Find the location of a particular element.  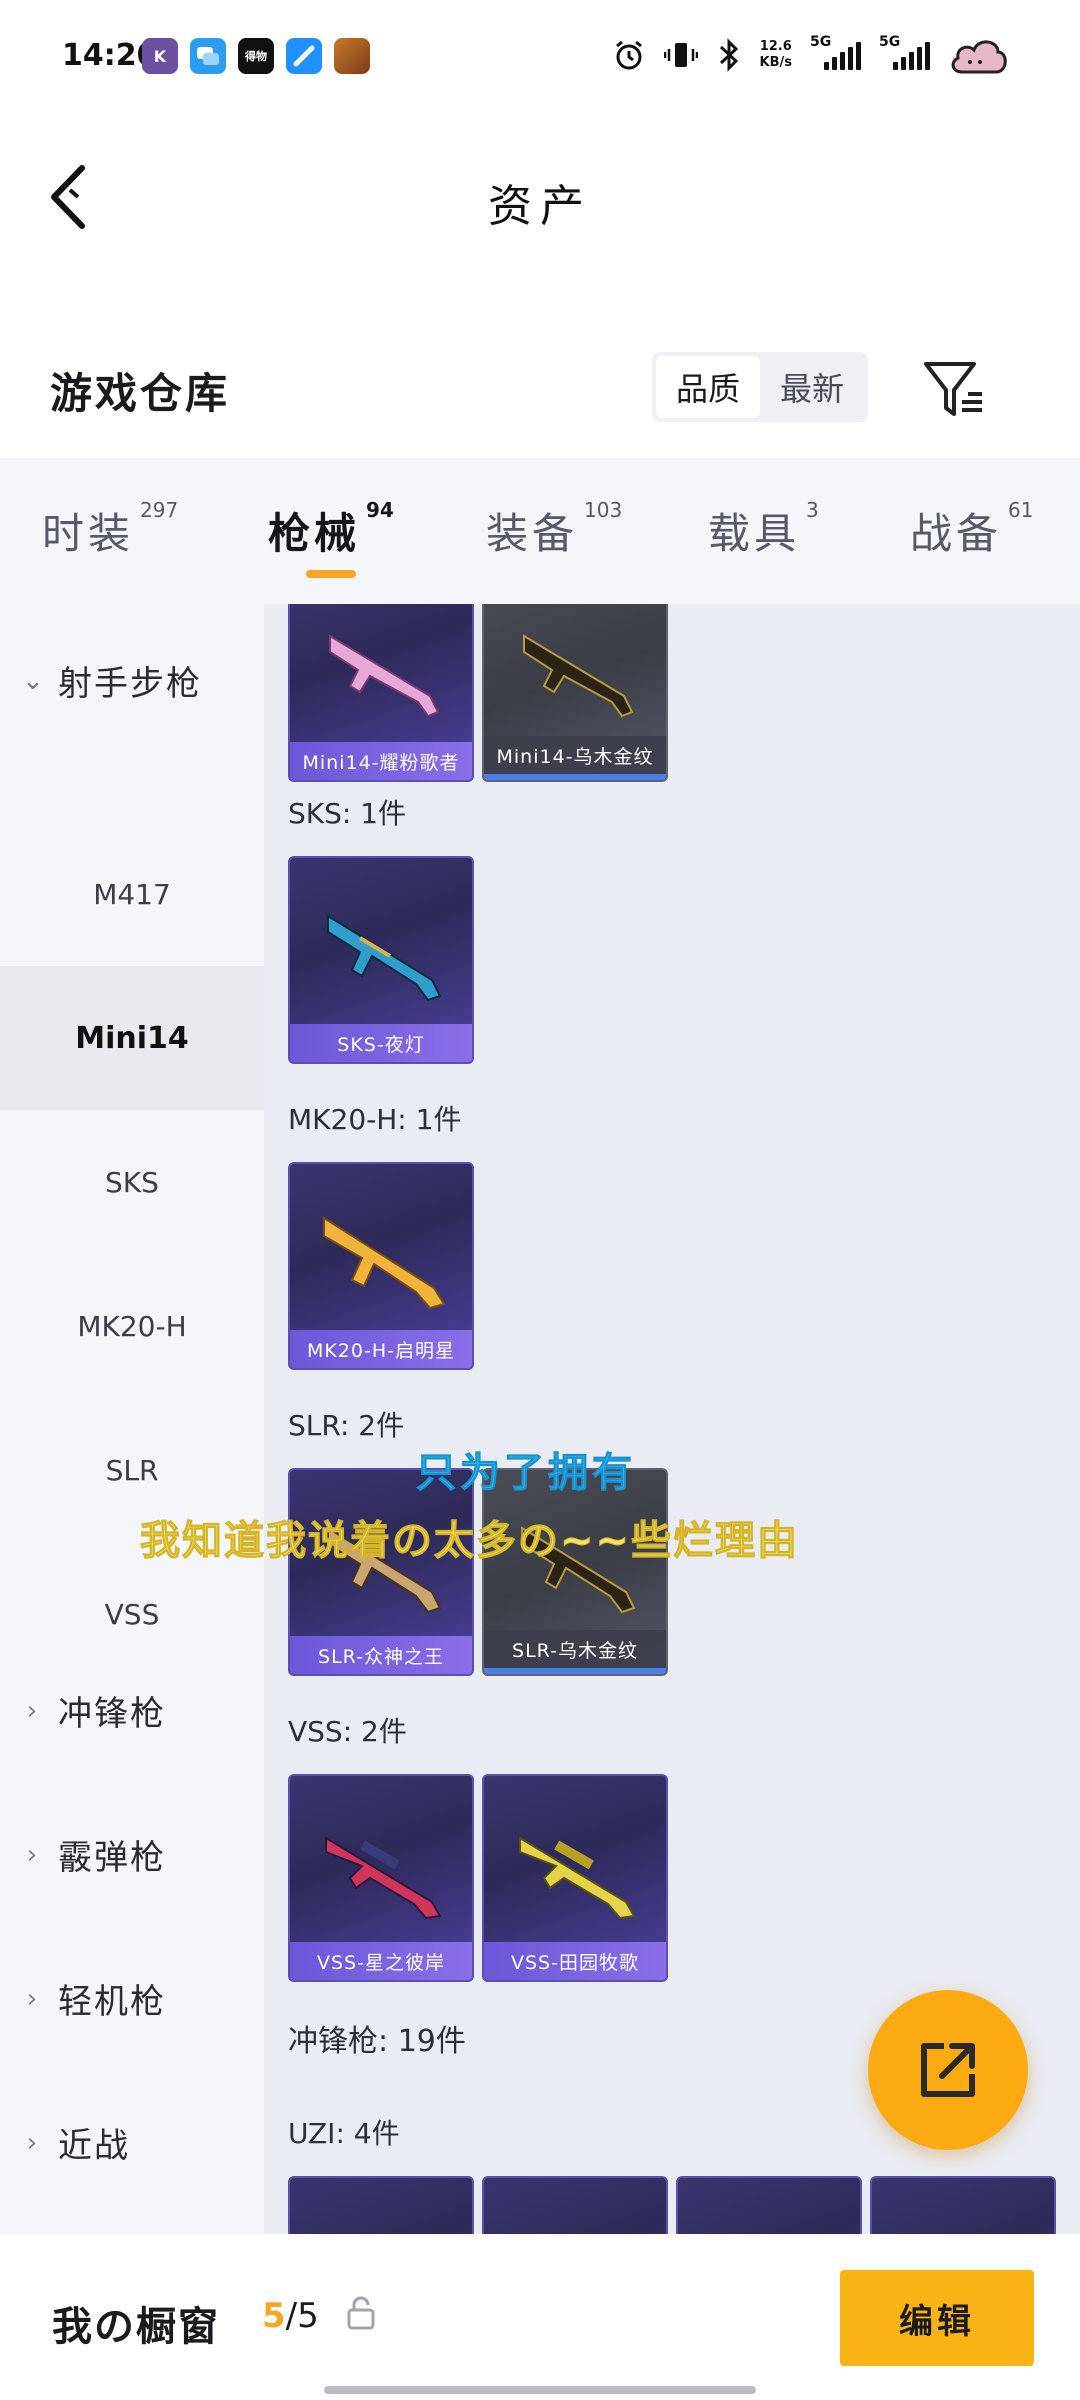

skin-card: Mini14-乌木金纹 is located at coordinates (575, 693).